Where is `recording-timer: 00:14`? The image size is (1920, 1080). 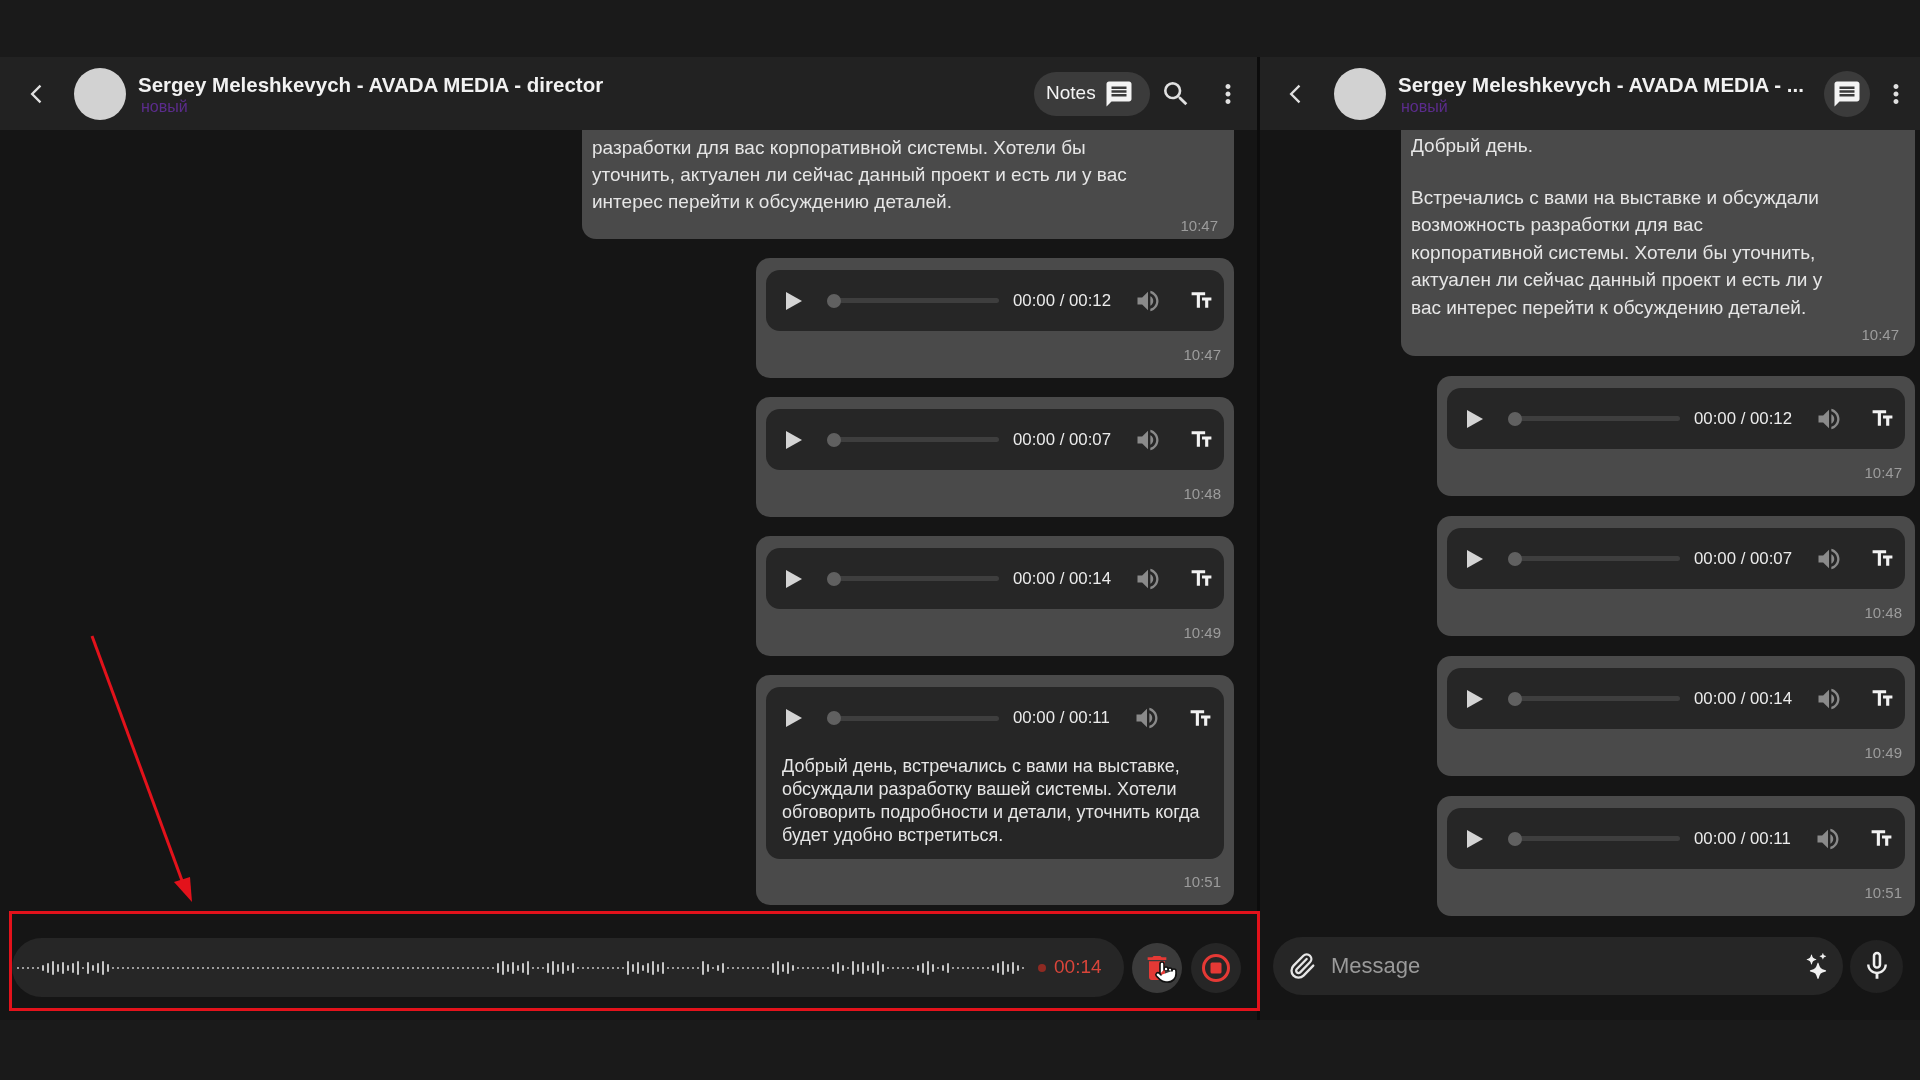
recording-timer: 00:14 is located at coordinates (1078, 967).